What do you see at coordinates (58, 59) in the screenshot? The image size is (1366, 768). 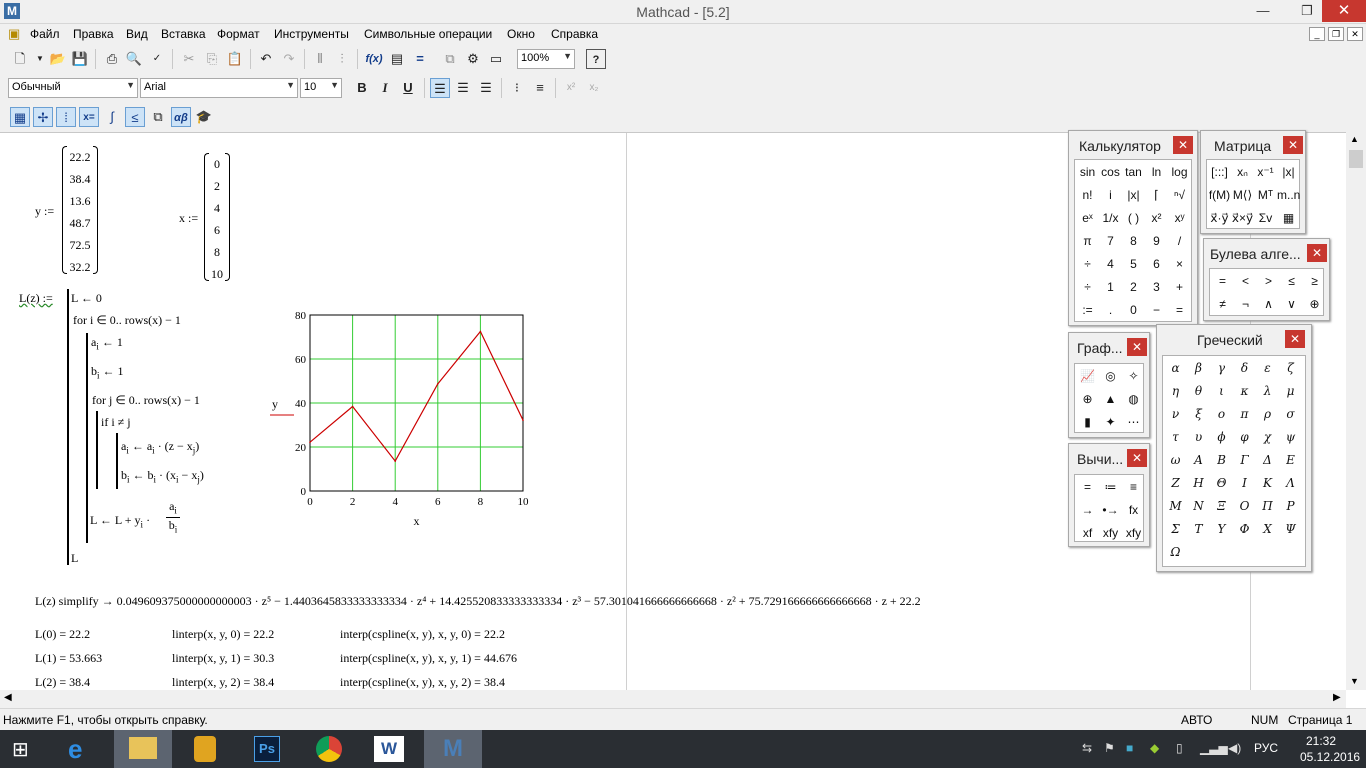 I see `open-icon: 📂` at bounding box center [58, 59].